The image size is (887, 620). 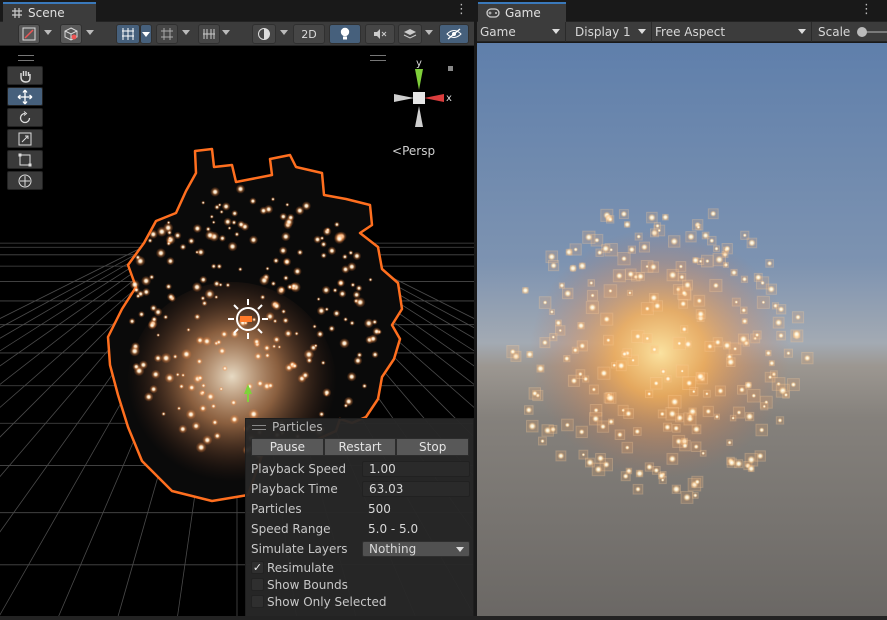 I want to click on move-snap-icon, so click(x=128, y=34).